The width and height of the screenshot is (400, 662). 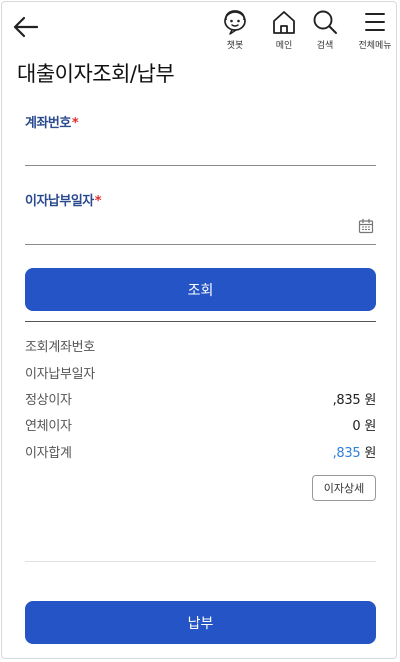 I want to click on row-label: 이자납부일자, so click(x=60, y=374).